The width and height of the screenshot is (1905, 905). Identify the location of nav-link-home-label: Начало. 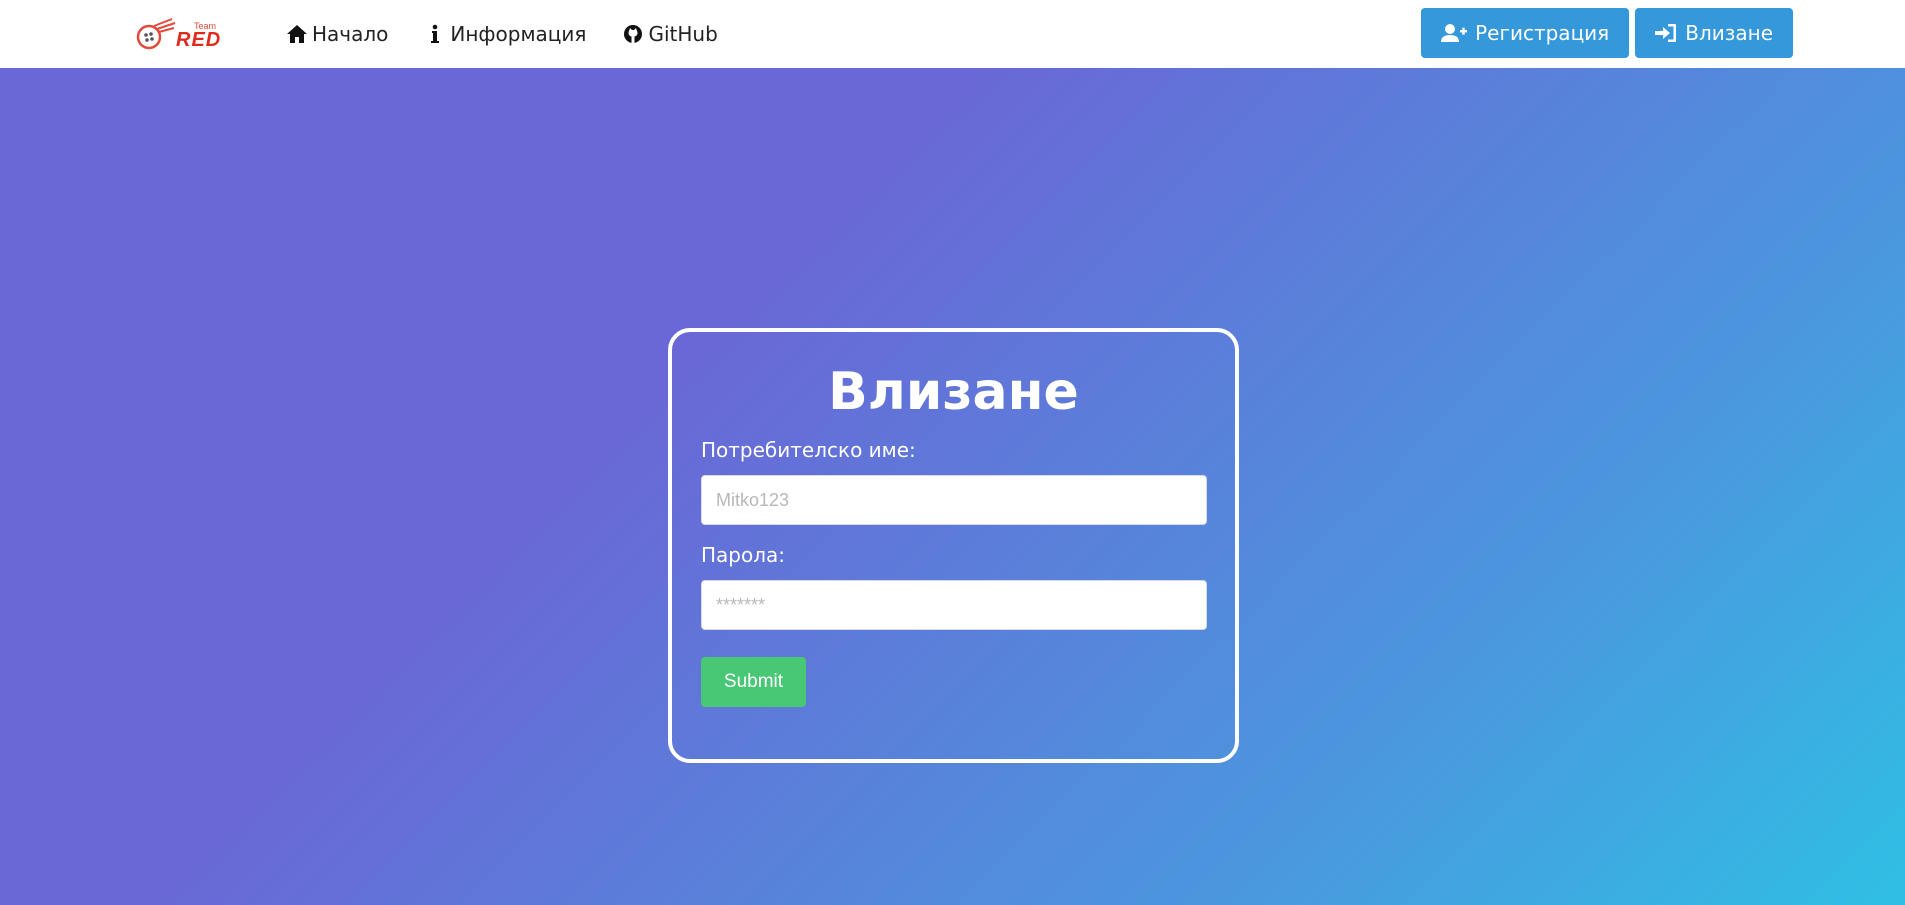
(350, 34).